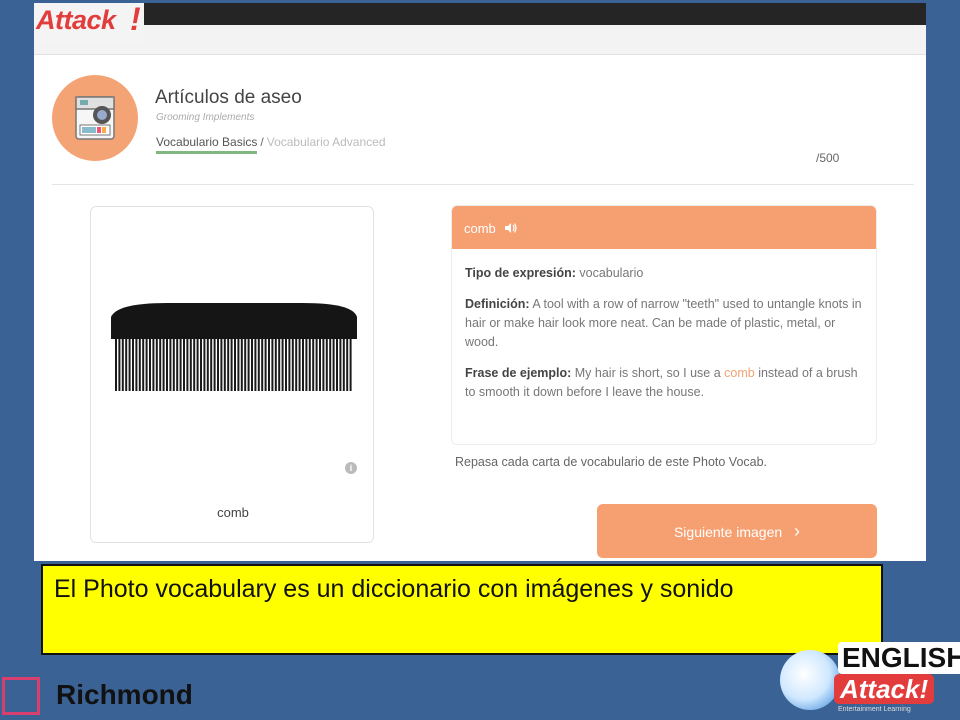 This screenshot has width=960, height=720. I want to click on english-attack-logo: Attack !, so click(89, 23).